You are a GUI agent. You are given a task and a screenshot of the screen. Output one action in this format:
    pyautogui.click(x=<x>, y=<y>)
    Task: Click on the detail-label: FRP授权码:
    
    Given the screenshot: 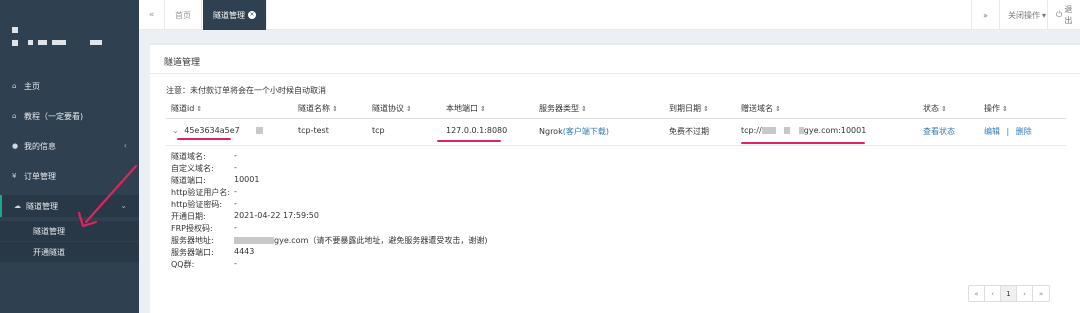 What is the action you would take?
    pyautogui.click(x=192, y=228)
    